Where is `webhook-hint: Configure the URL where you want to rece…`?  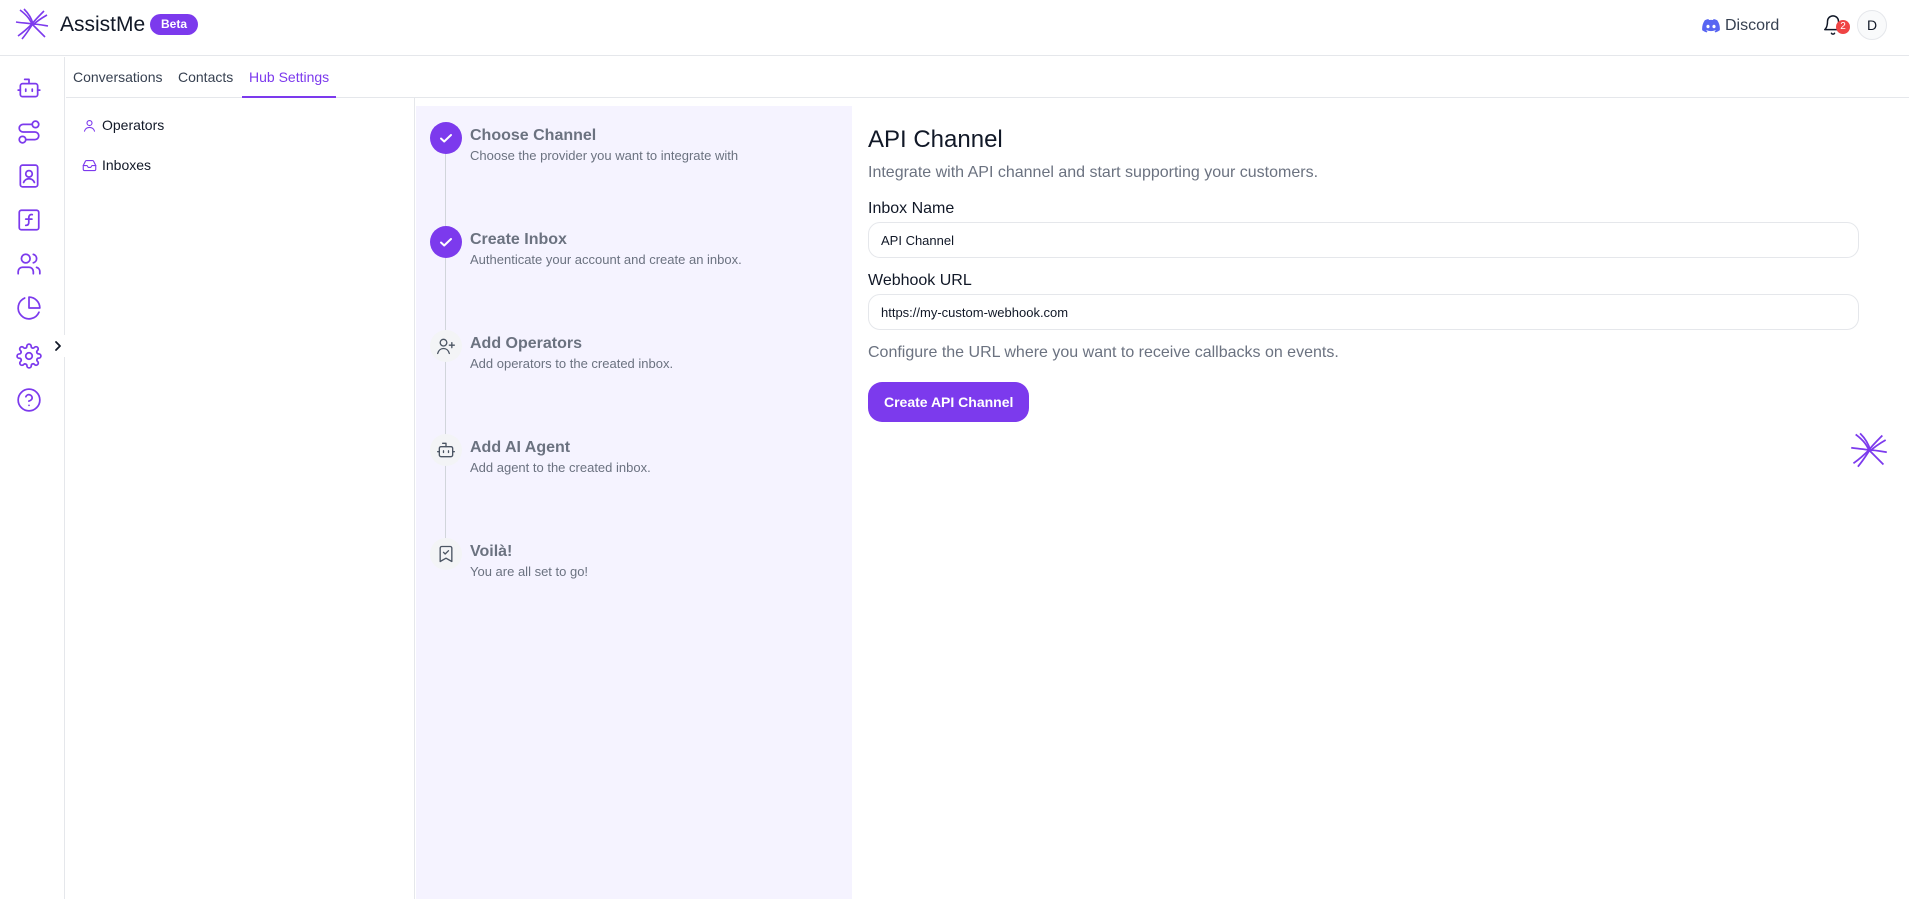
webhook-hint: Configure the URL where you want to rece… is located at coordinates (1103, 352).